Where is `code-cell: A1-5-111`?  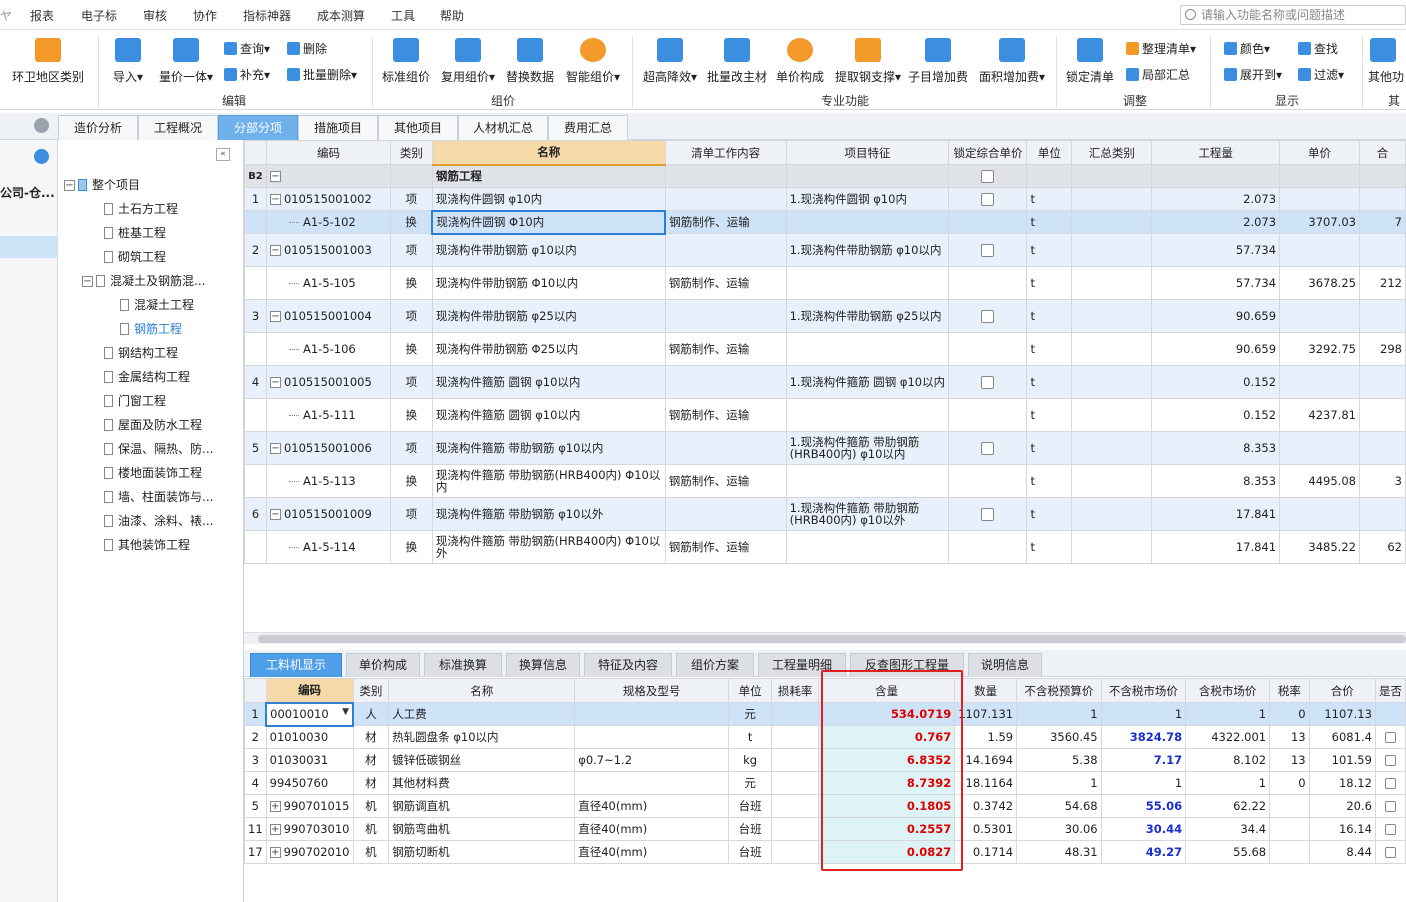
code-cell: A1-5-111 is located at coordinates (328, 415).